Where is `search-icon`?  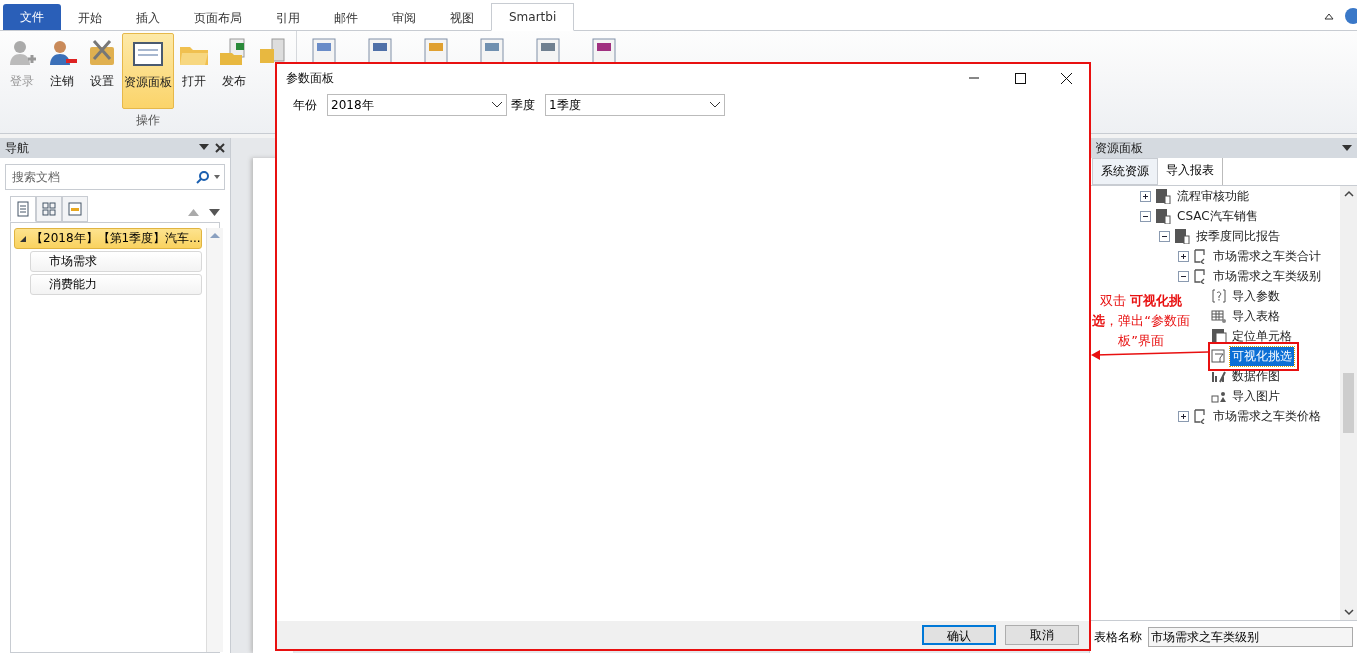 search-icon is located at coordinates (203, 177).